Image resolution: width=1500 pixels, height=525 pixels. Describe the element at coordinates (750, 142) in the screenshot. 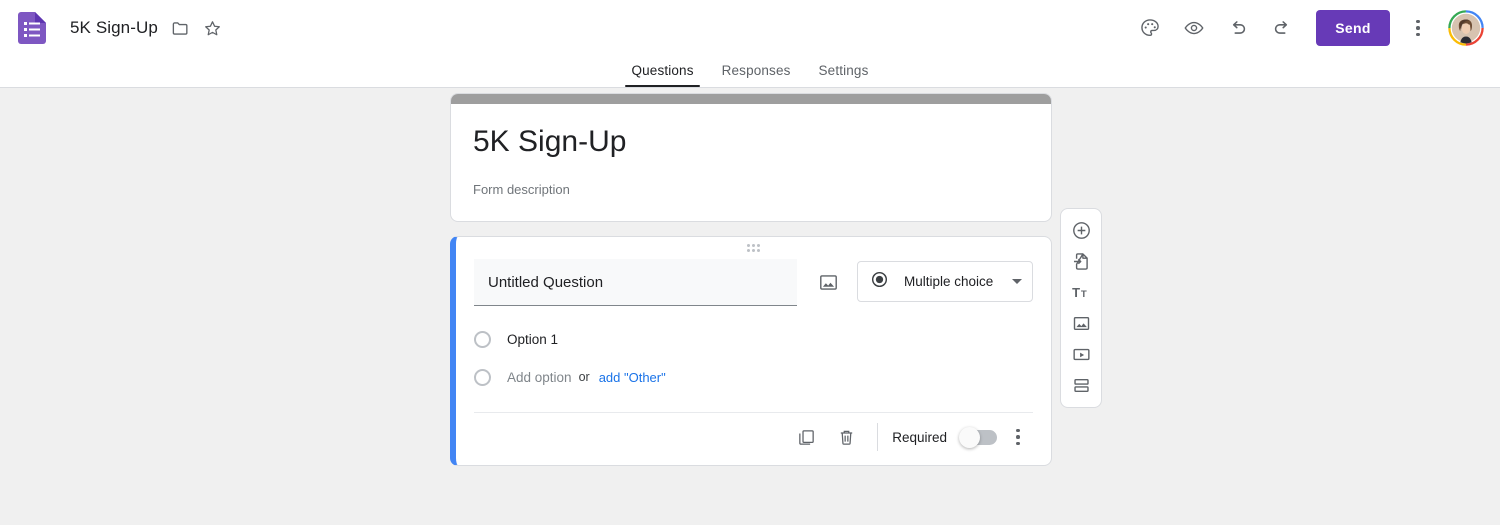

I see `form-title: 5K Sign-Up` at that location.